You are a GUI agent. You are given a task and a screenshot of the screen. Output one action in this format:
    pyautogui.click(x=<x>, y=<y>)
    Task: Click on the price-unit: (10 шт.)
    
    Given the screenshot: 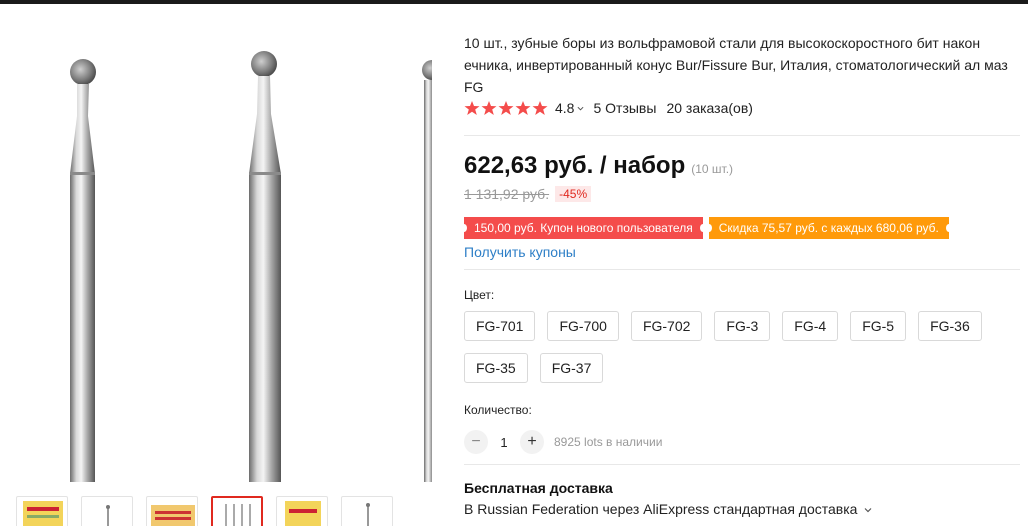 What is the action you would take?
    pyautogui.click(x=712, y=169)
    